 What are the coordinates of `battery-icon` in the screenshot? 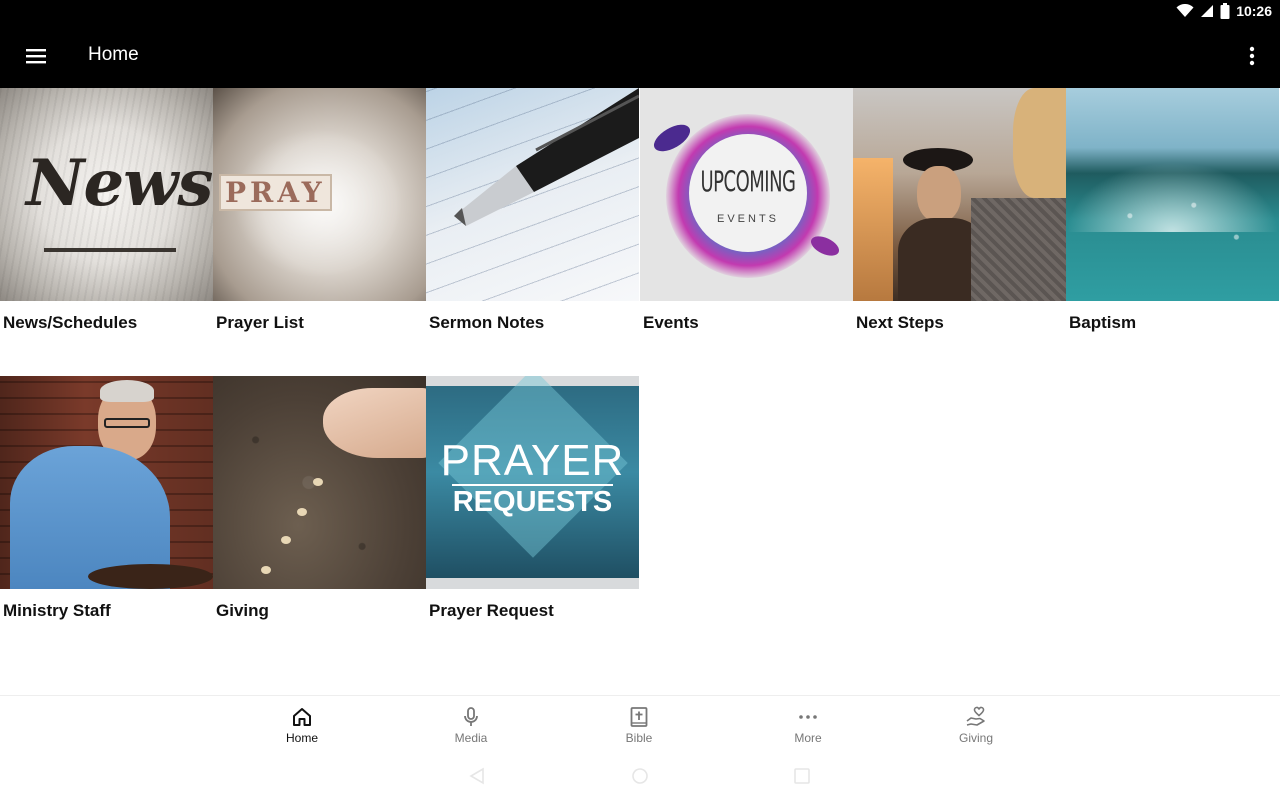 It's located at (1225, 11).